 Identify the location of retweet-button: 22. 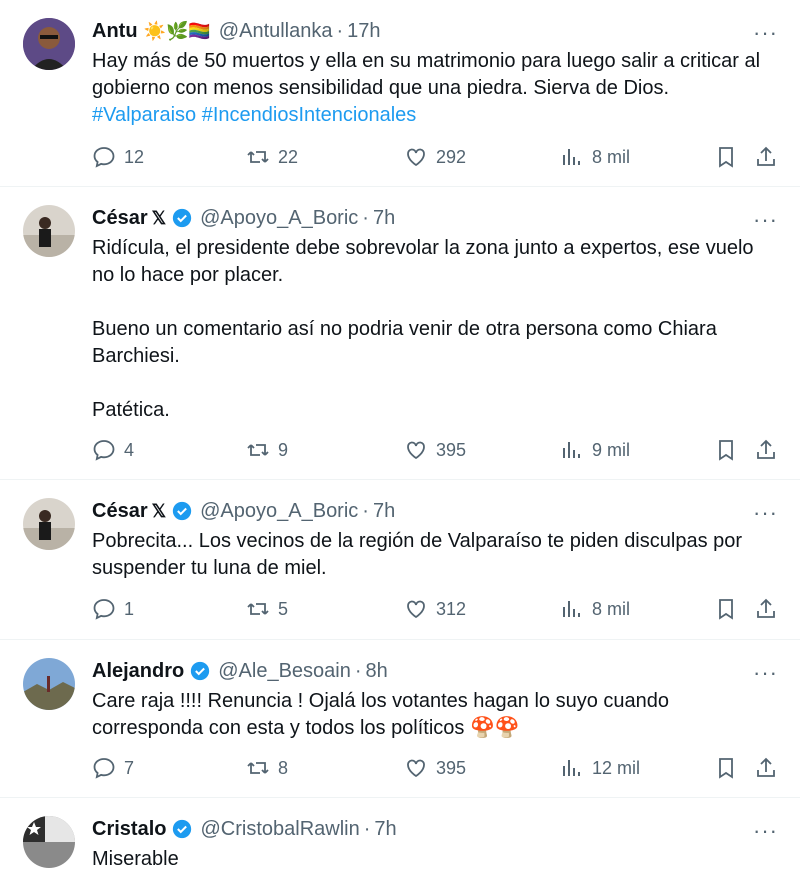
(272, 157).